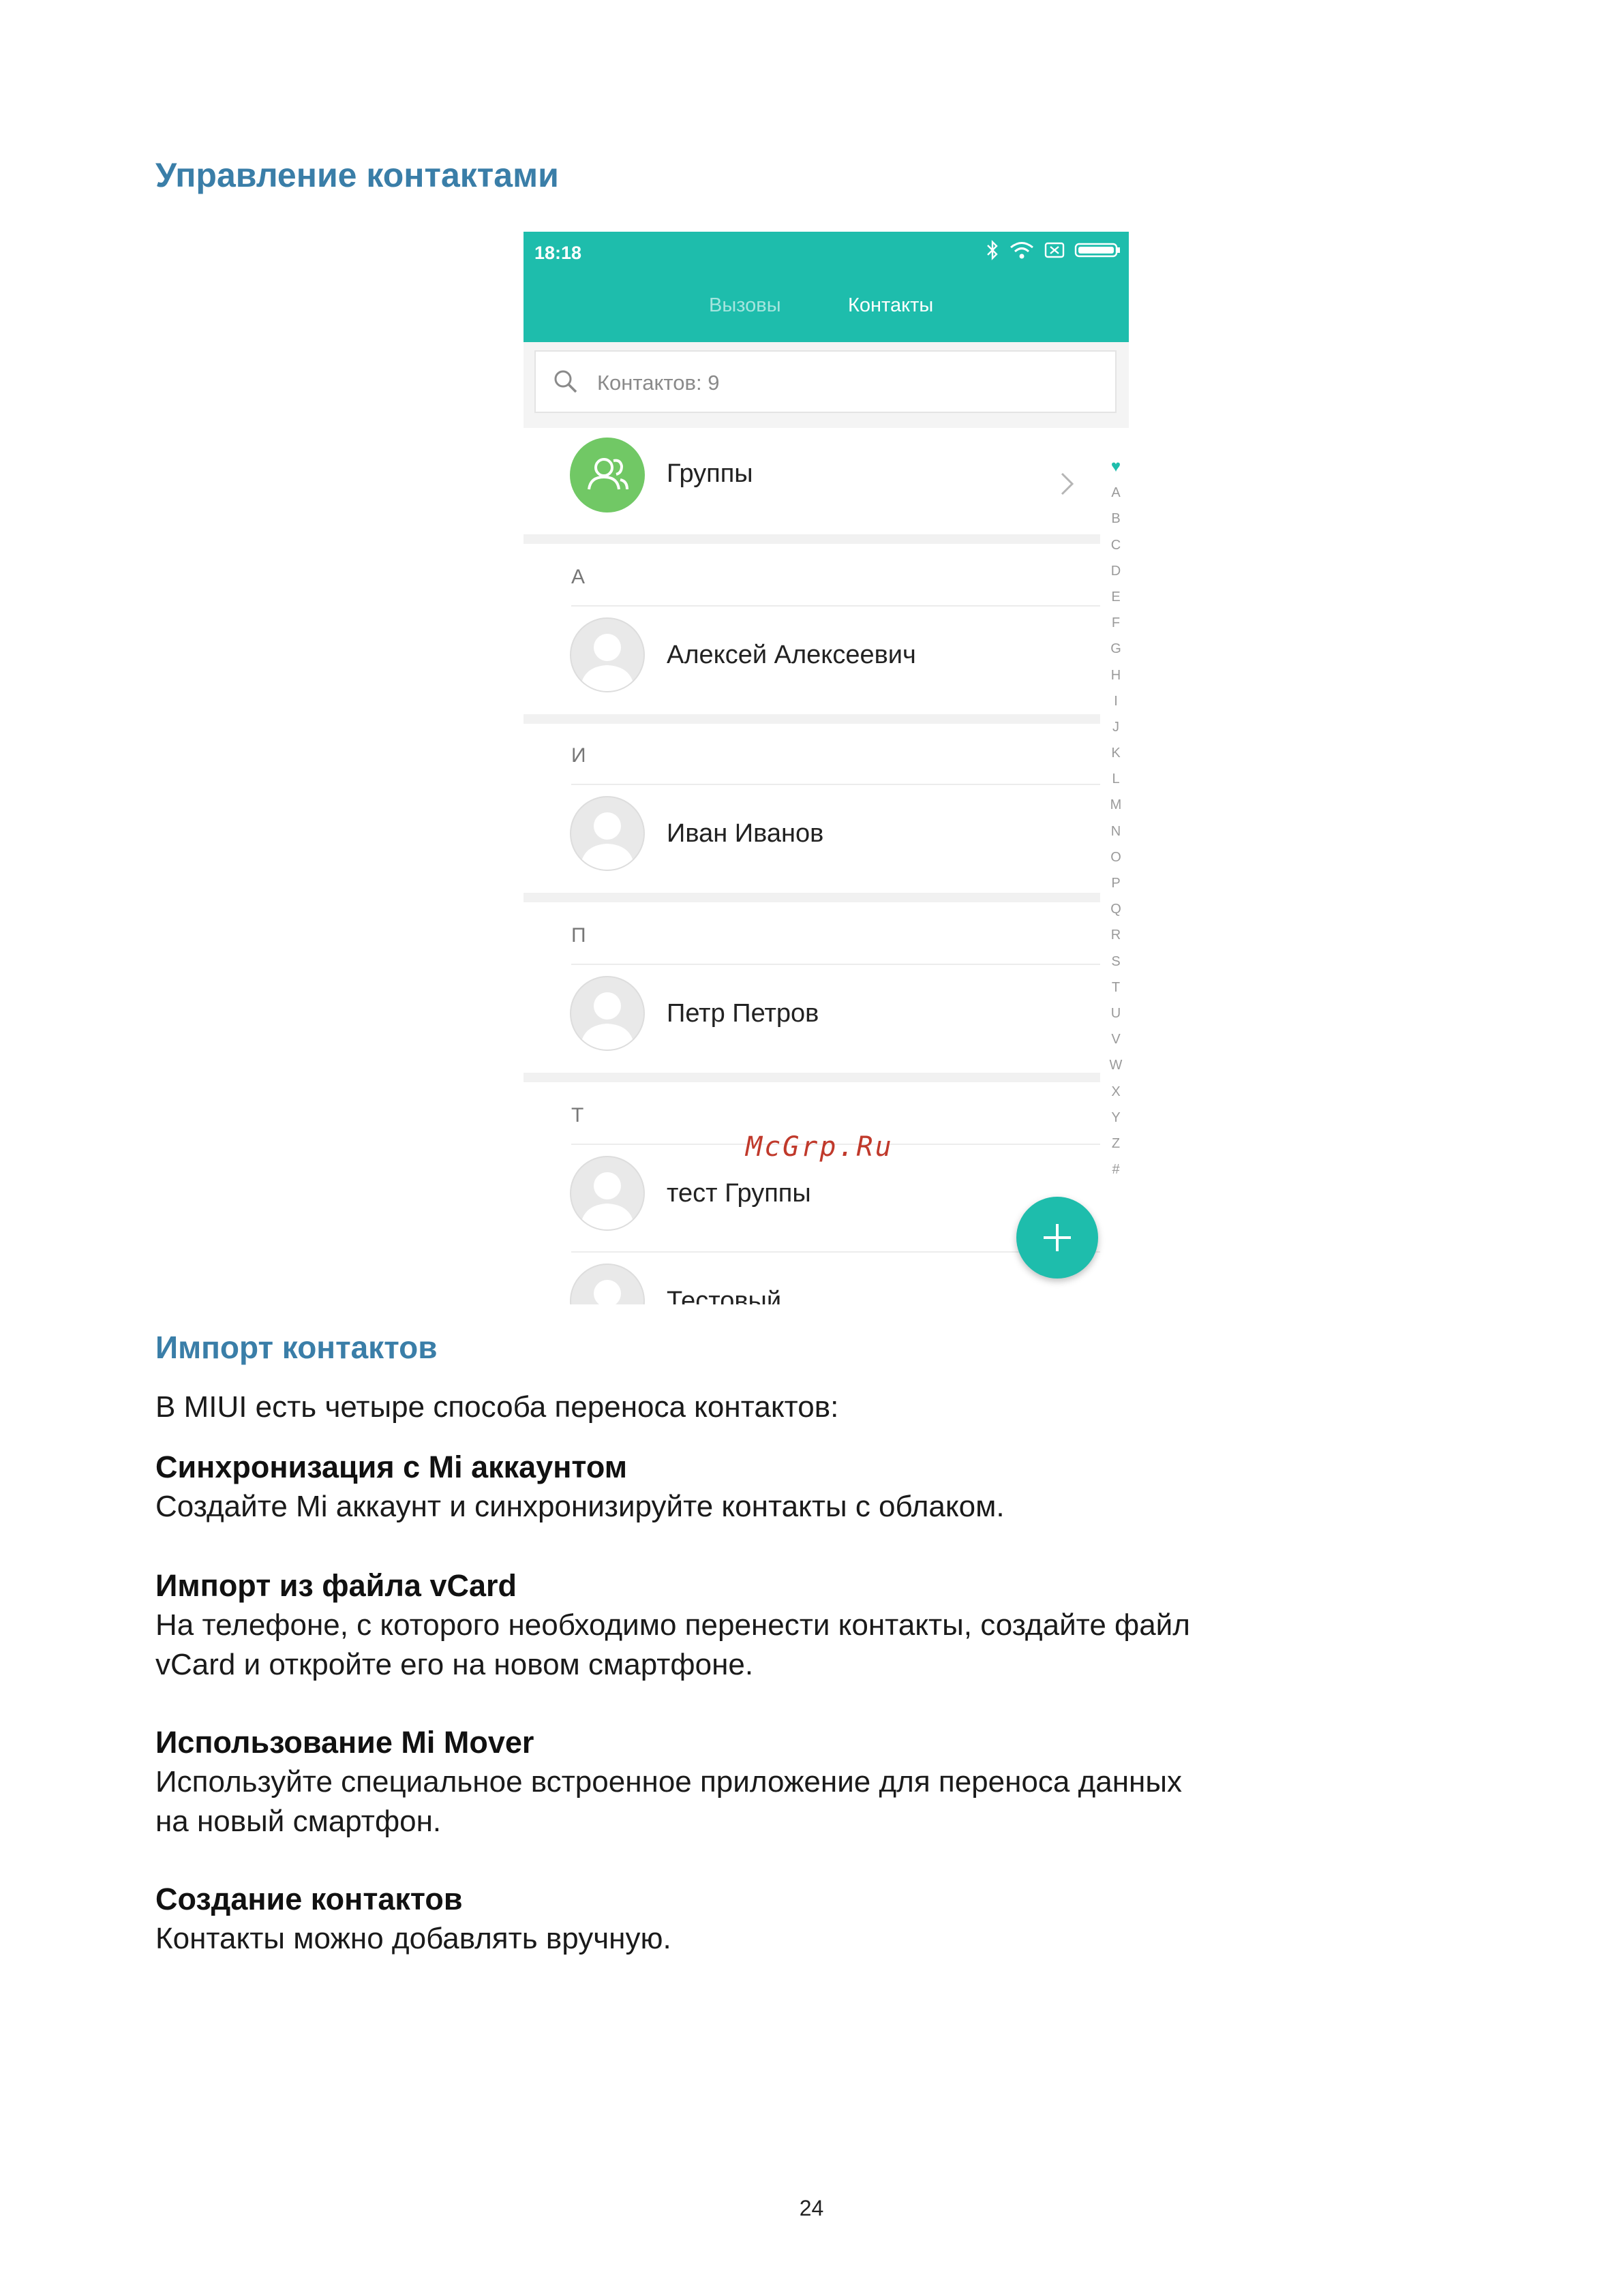 The width and height of the screenshot is (1623, 2296). Describe the element at coordinates (826, 382) in the screenshot. I see `search-input: Контактов: 9` at that location.